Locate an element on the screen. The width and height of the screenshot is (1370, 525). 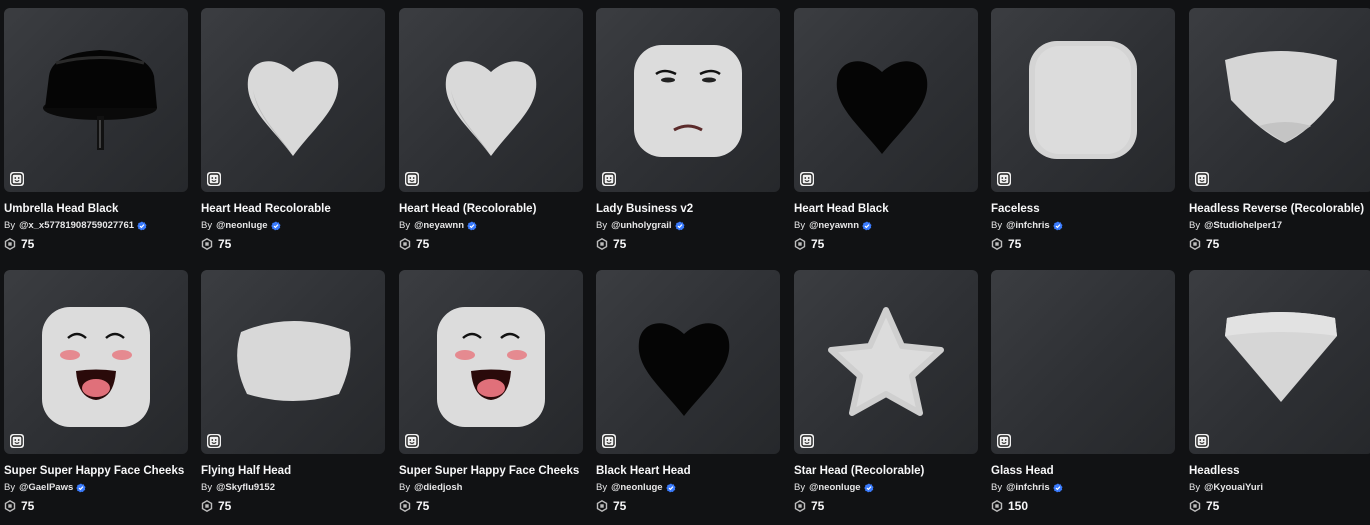
item-title: Heart Head Black is located at coordinates (886, 209).